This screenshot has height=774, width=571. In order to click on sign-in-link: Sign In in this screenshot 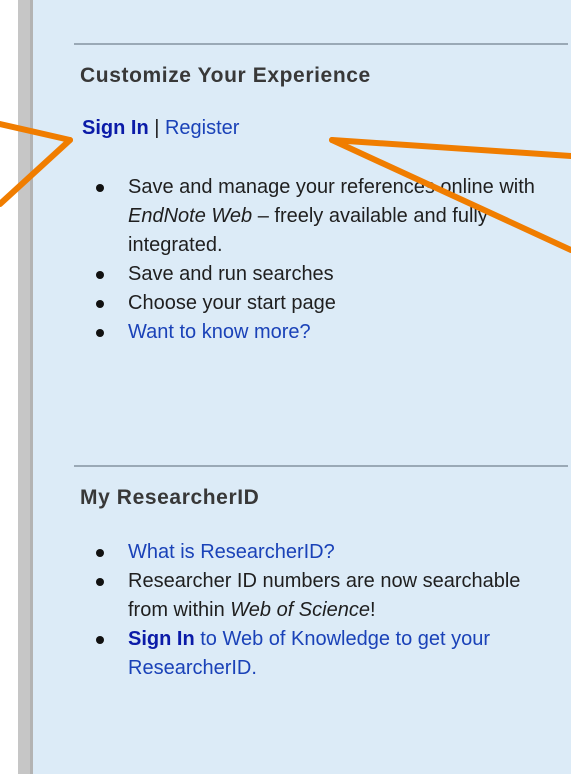, I will do `click(115, 128)`.